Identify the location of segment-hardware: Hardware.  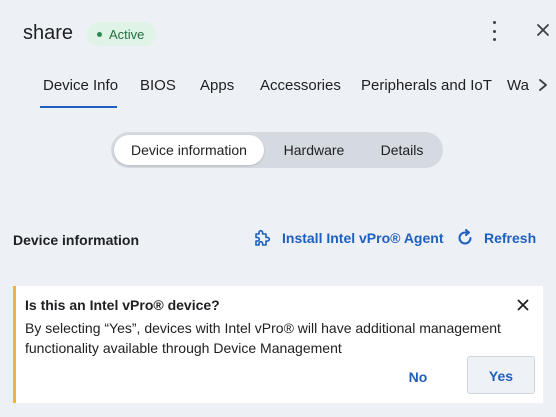
(314, 150).